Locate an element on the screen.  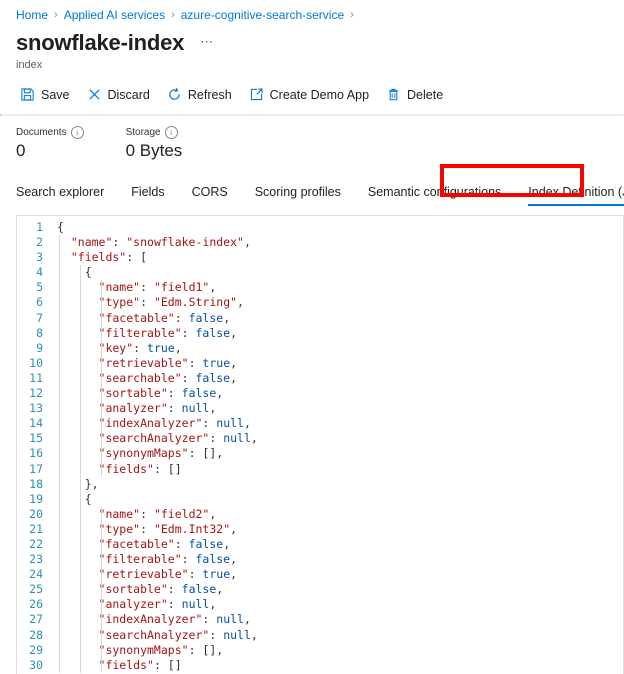
line-number: 16 is located at coordinates (36, 453).